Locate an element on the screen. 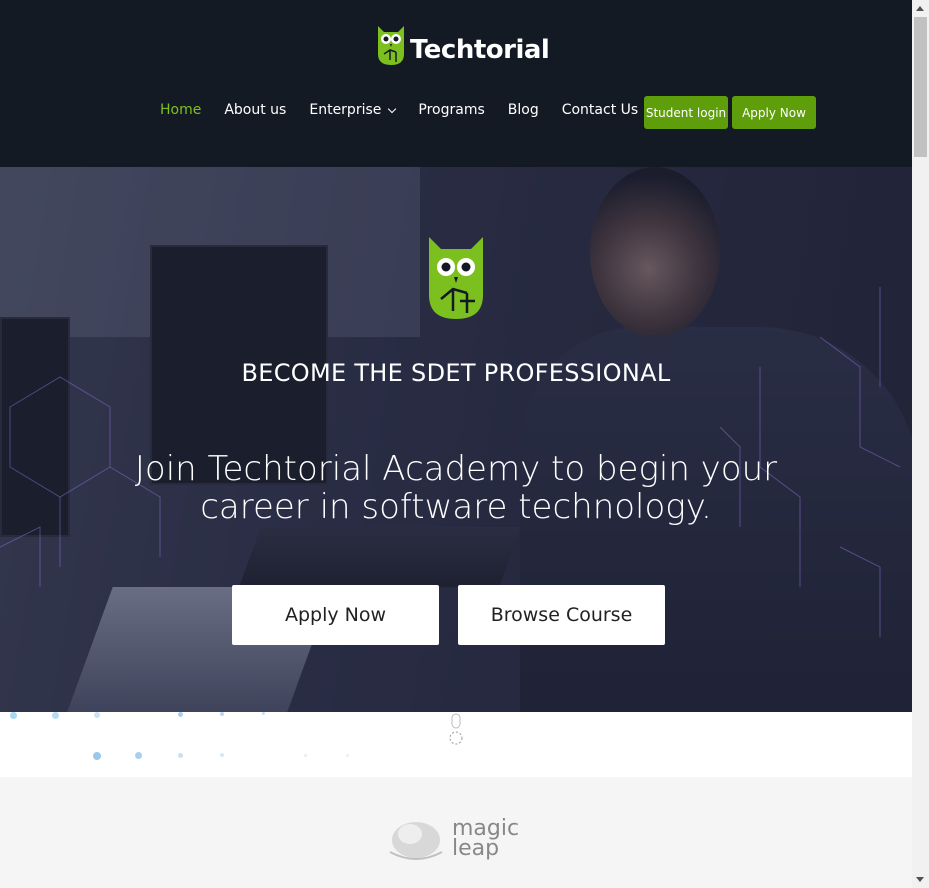 The height and width of the screenshot is (888, 929). nav-enterprise: Enterprise is located at coordinates (353, 110).